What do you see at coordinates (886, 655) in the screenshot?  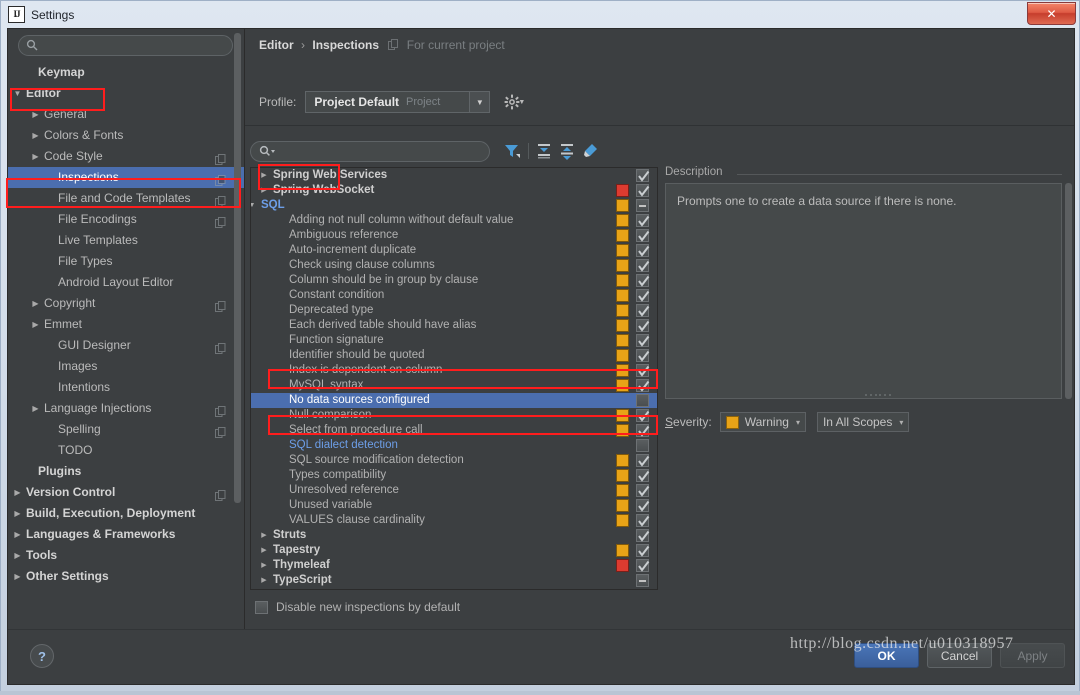 I see `ok-button: OK` at bounding box center [886, 655].